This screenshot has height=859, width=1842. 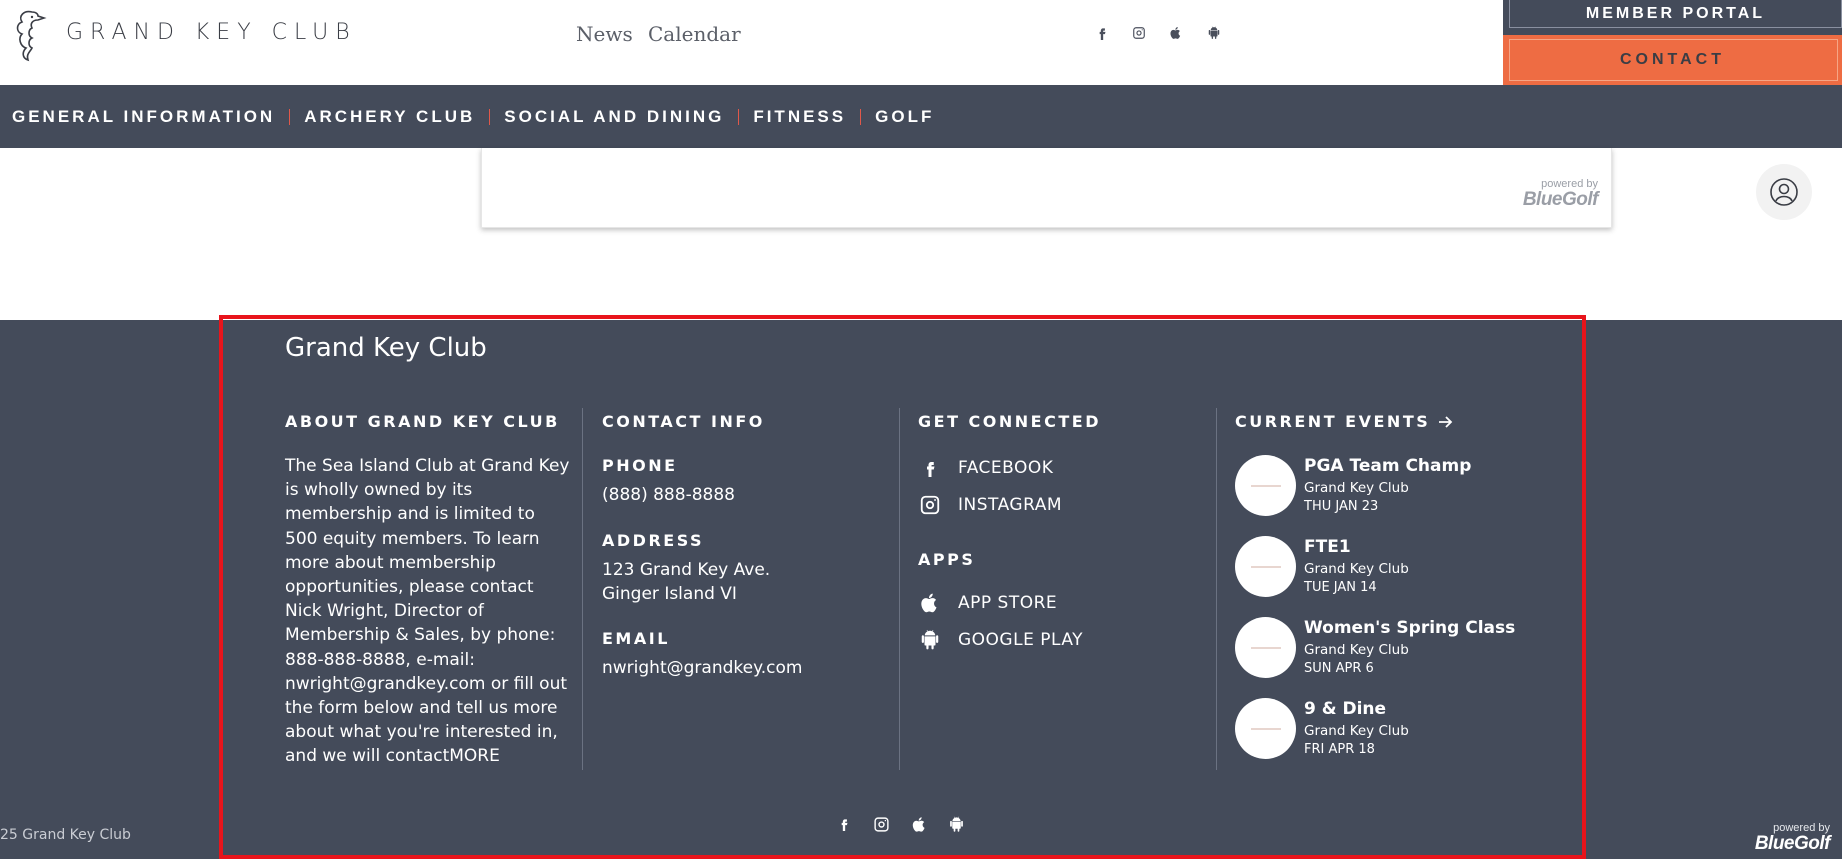 I want to click on account-button, so click(x=1784, y=192).